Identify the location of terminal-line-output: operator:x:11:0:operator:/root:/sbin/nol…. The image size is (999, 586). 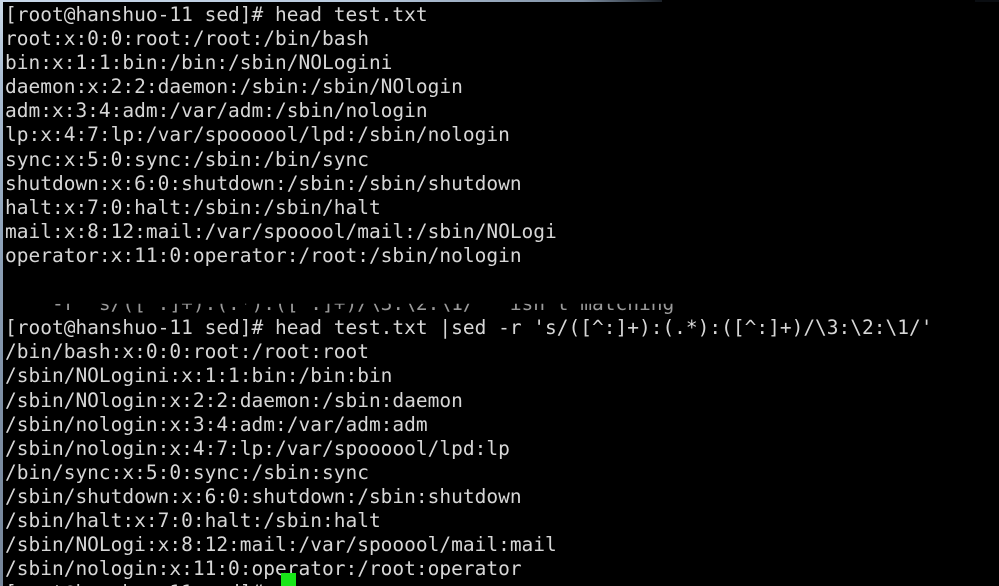
(263, 255).